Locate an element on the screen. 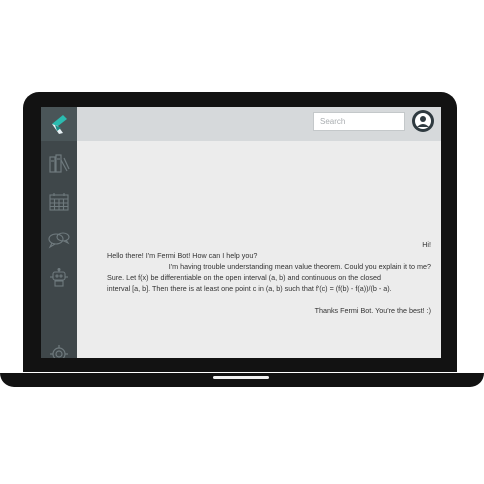  search-input is located at coordinates (359, 121).